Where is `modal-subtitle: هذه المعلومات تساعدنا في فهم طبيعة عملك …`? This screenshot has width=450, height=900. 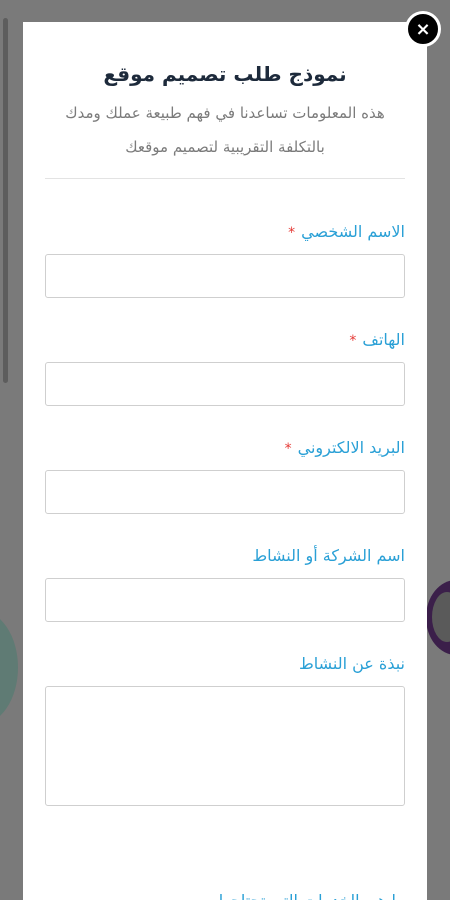
modal-subtitle: هذه المعلومات تساعدنا في فهم طبيعة عملك … is located at coordinates (225, 130).